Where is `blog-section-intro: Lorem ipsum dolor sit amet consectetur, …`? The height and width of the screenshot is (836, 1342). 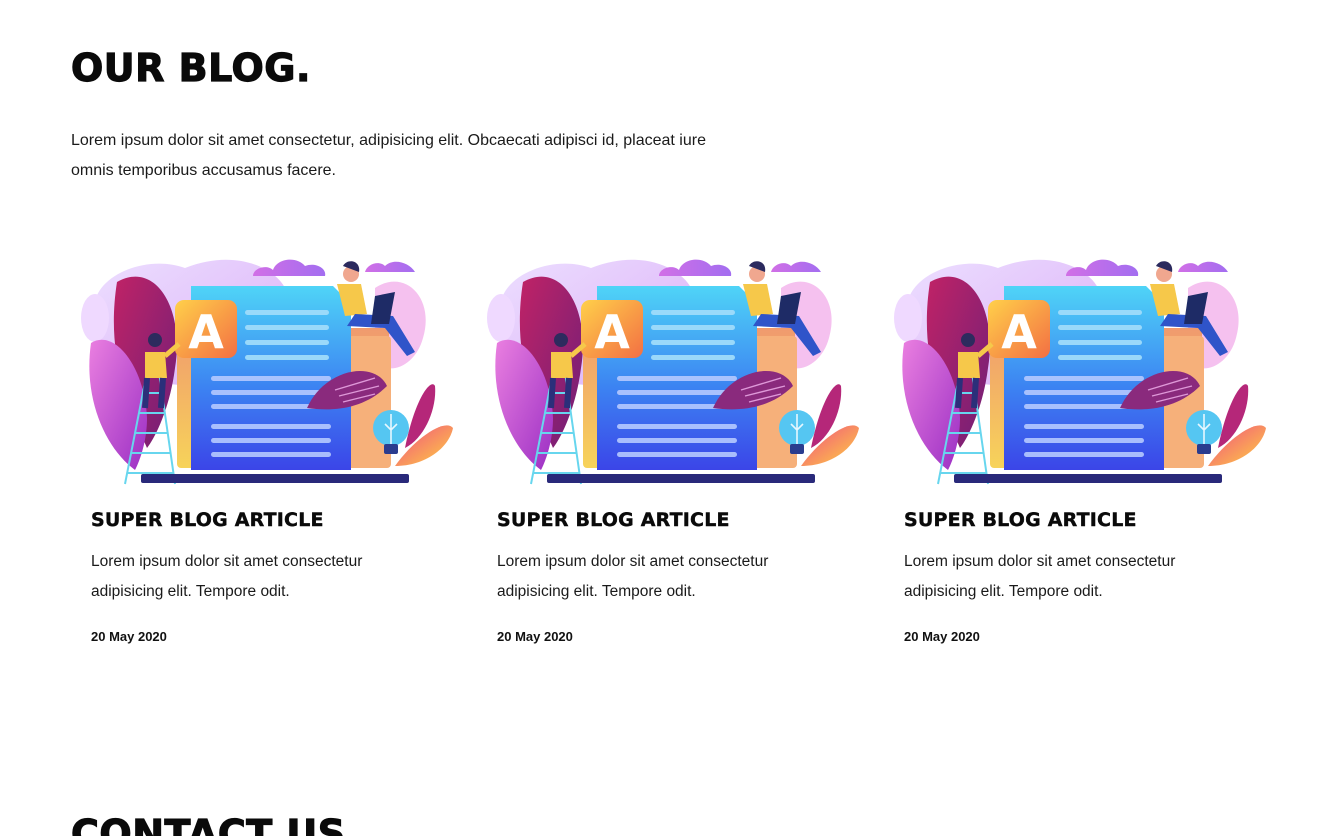 blog-section-intro: Lorem ipsum dolor sit amet consectetur, … is located at coordinates (388, 155).